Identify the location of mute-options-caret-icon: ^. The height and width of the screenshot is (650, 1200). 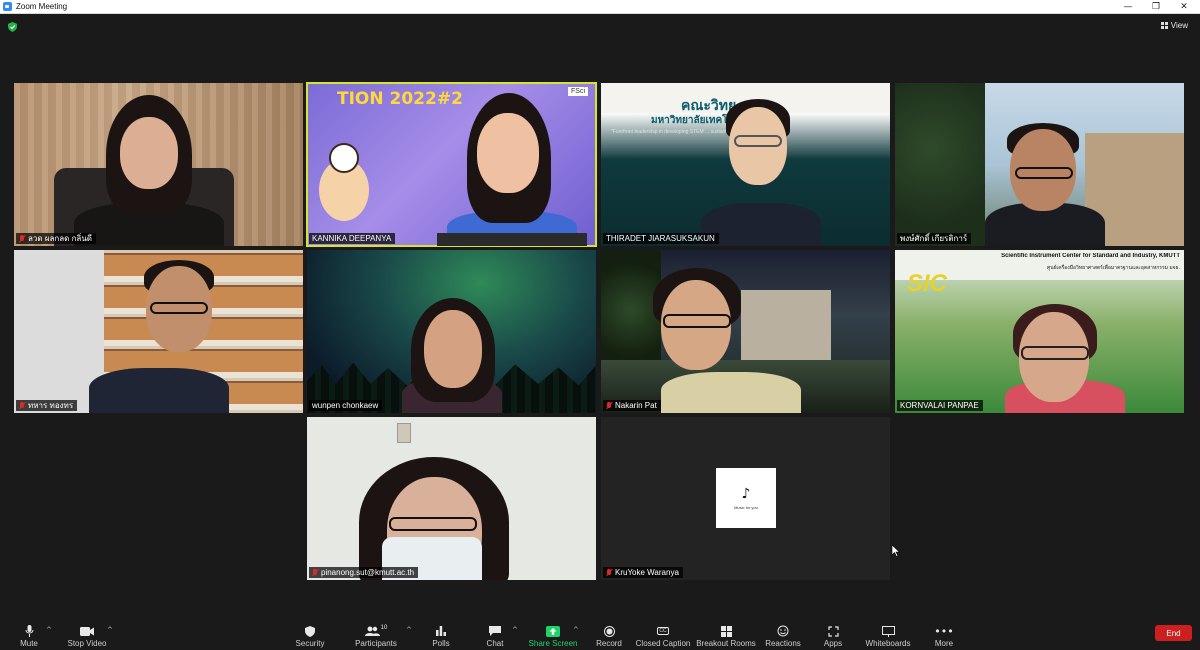
(49, 630).